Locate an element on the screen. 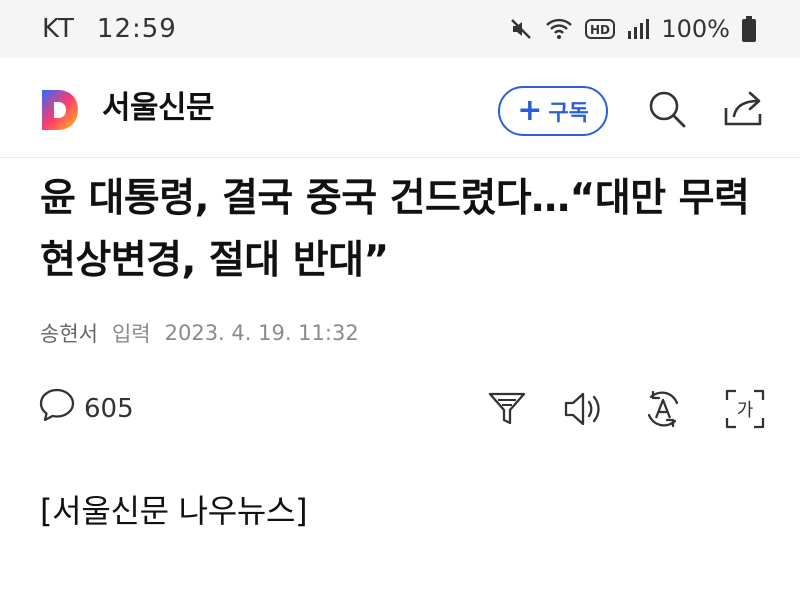 The width and height of the screenshot is (800, 600). status-bar: KT 12:59 HD 100% is located at coordinates (400, 29).